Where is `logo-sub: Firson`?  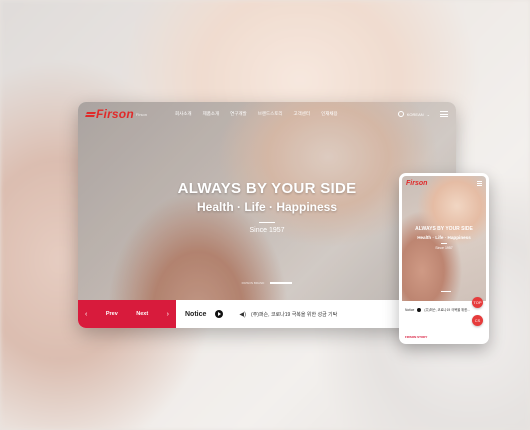 logo-sub: Firson is located at coordinates (141, 114).